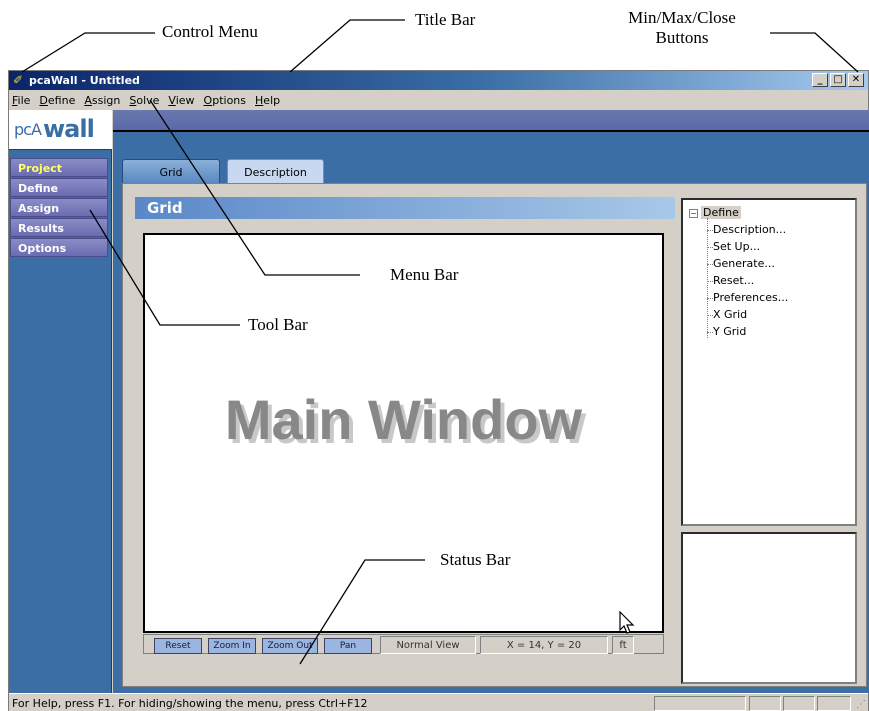  I want to click on callout-min-max-close-line2: Buttons, so click(682, 37).